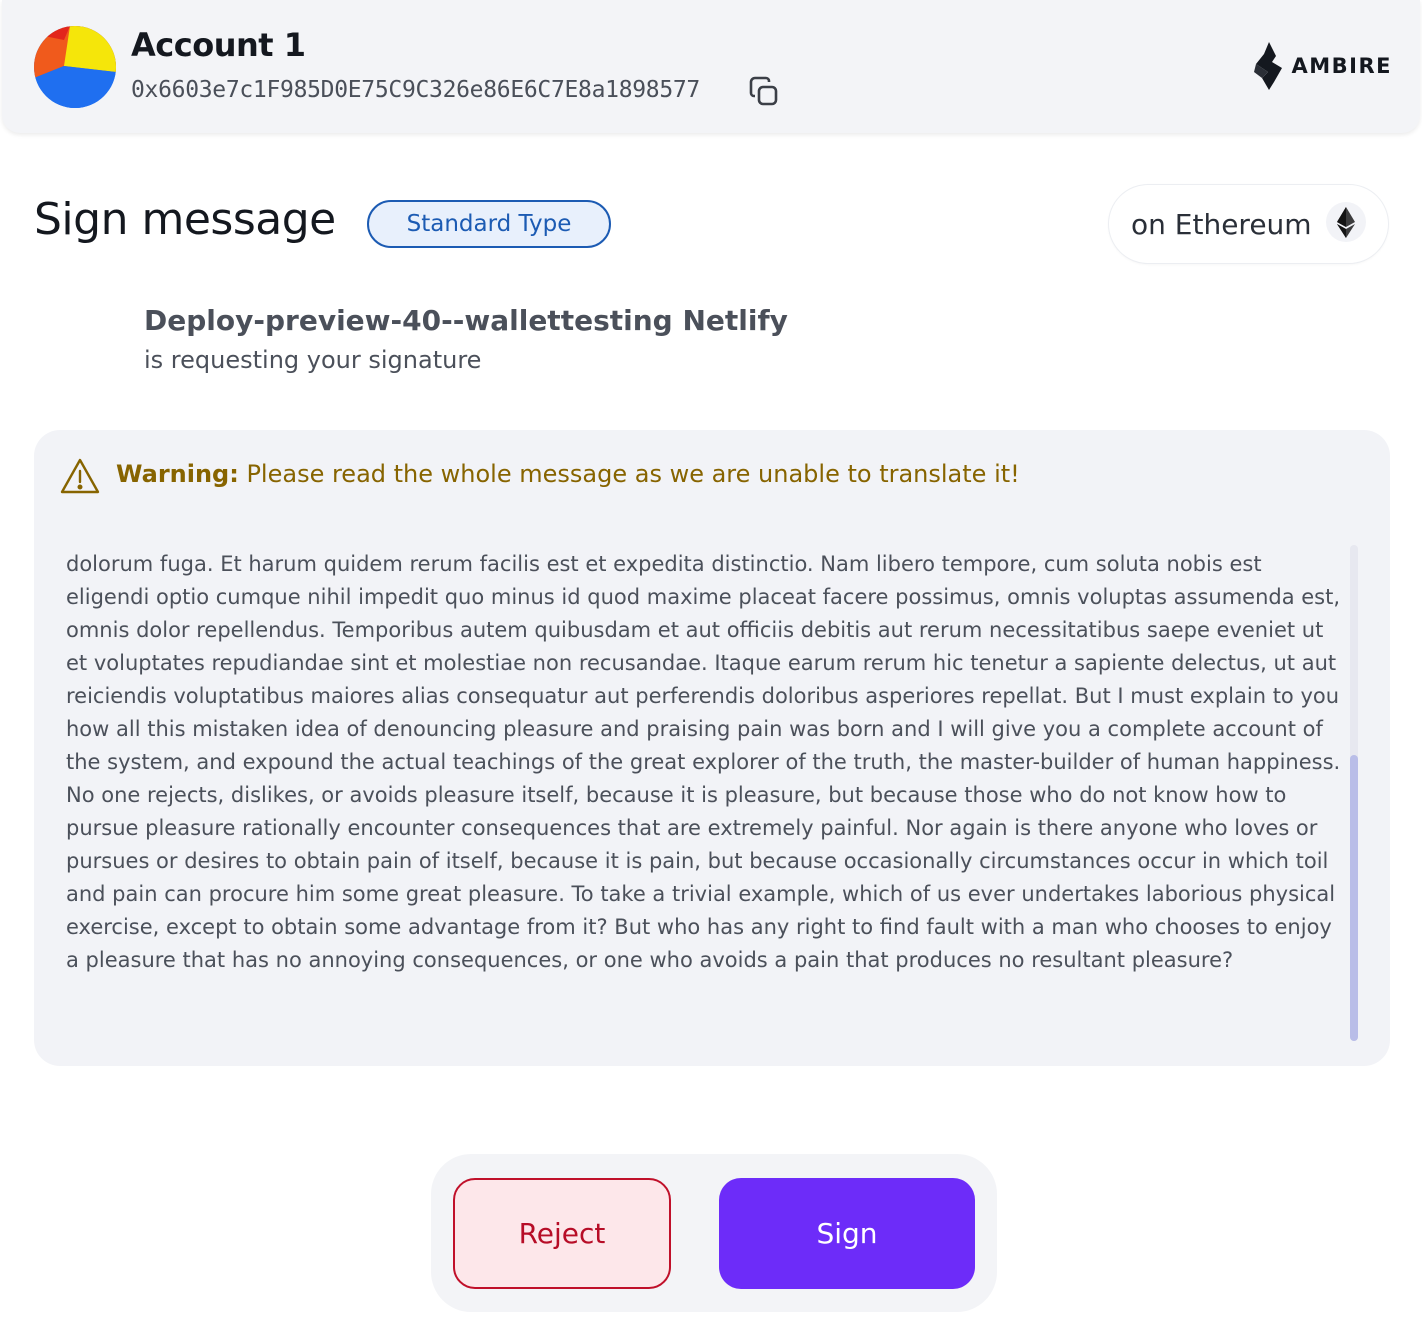  What do you see at coordinates (1345, 224) in the screenshot?
I see `ethereum-icon` at bounding box center [1345, 224].